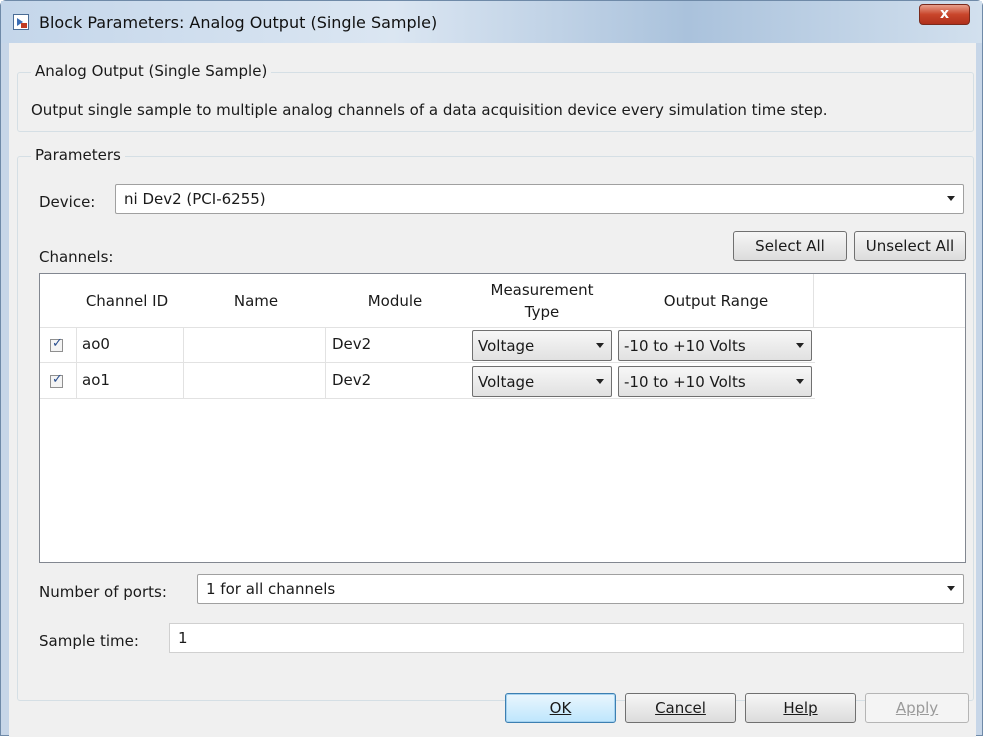  What do you see at coordinates (580, 589) in the screenshot?
I see `ports-select: 1 for all channels` at bounding box center [580, 589].